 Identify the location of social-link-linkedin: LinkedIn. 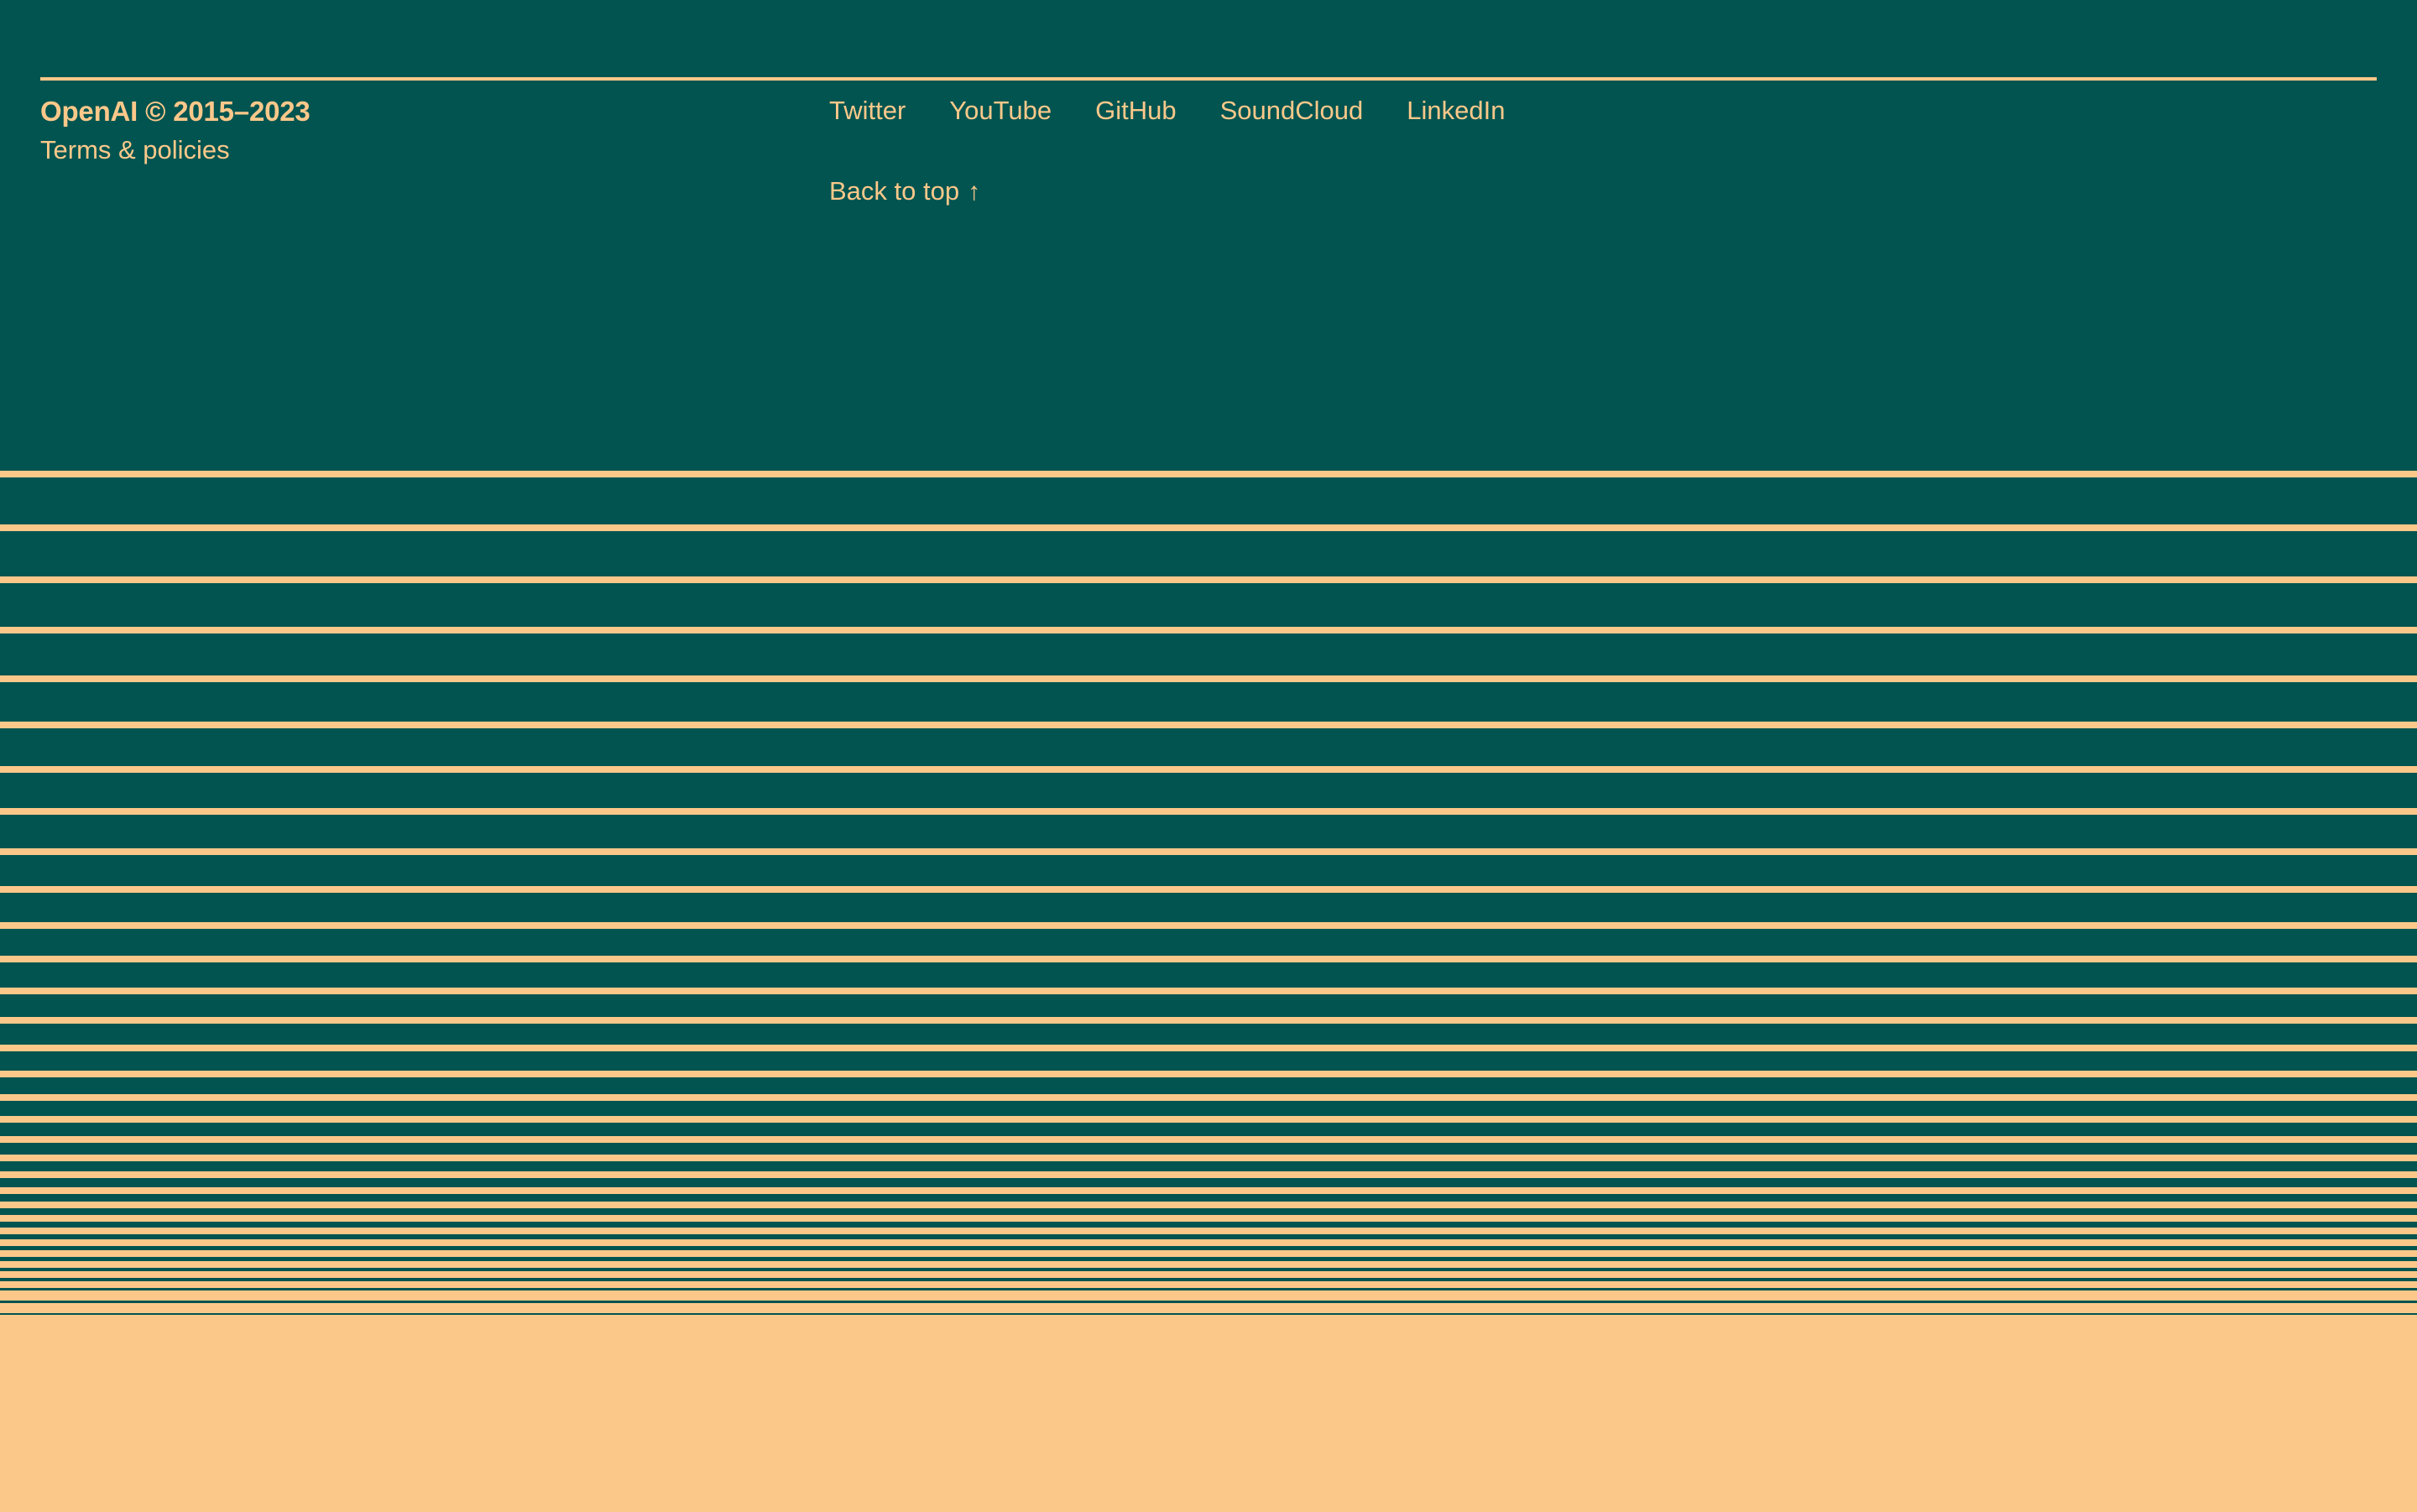
(1456, 111).